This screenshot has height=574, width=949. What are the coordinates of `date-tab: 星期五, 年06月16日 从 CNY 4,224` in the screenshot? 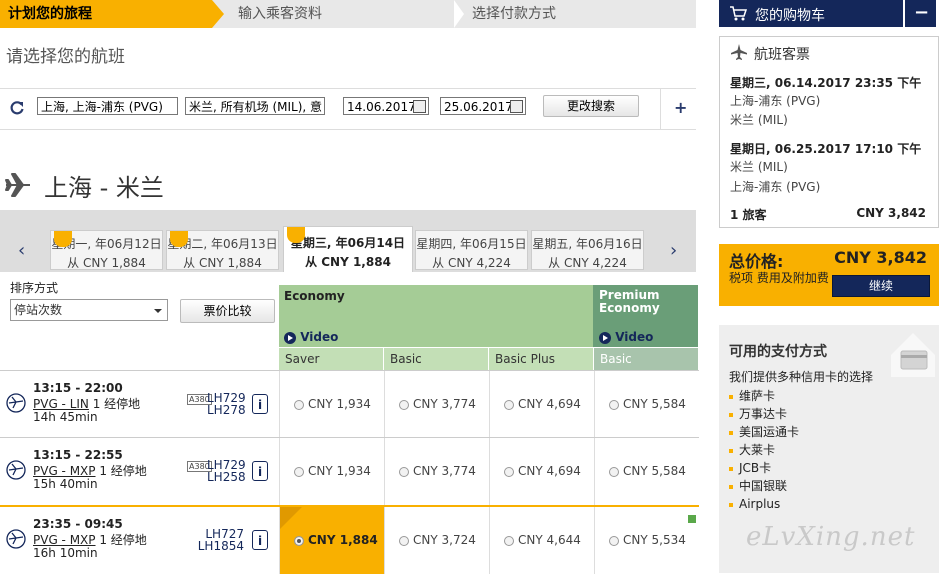 It's located at (587, 250).